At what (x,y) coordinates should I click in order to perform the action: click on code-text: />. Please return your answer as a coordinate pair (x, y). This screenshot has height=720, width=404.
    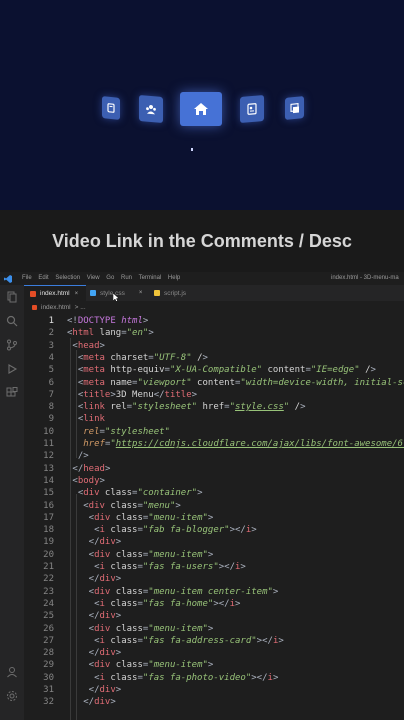
    Looking at the image, I should click on (83, 456).